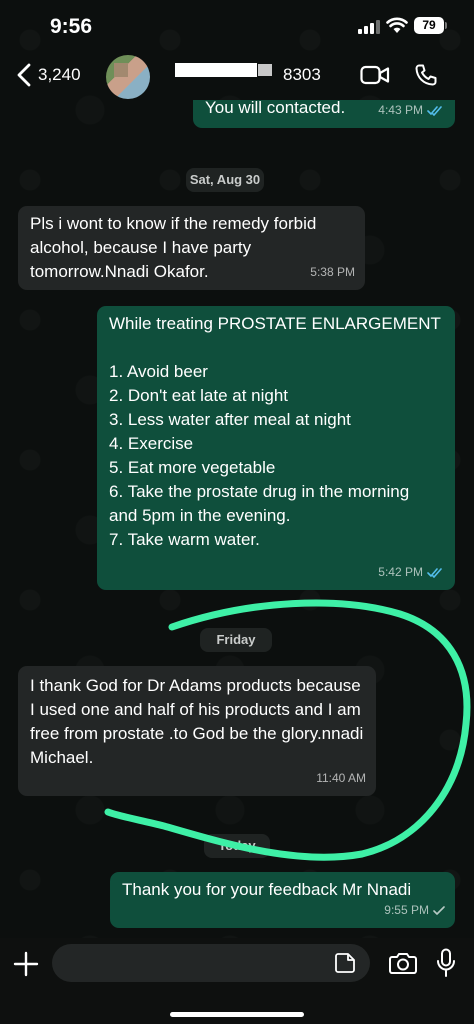 This screenshot has height=1024, width=474. I want to click on message-input, so click(198, 964).